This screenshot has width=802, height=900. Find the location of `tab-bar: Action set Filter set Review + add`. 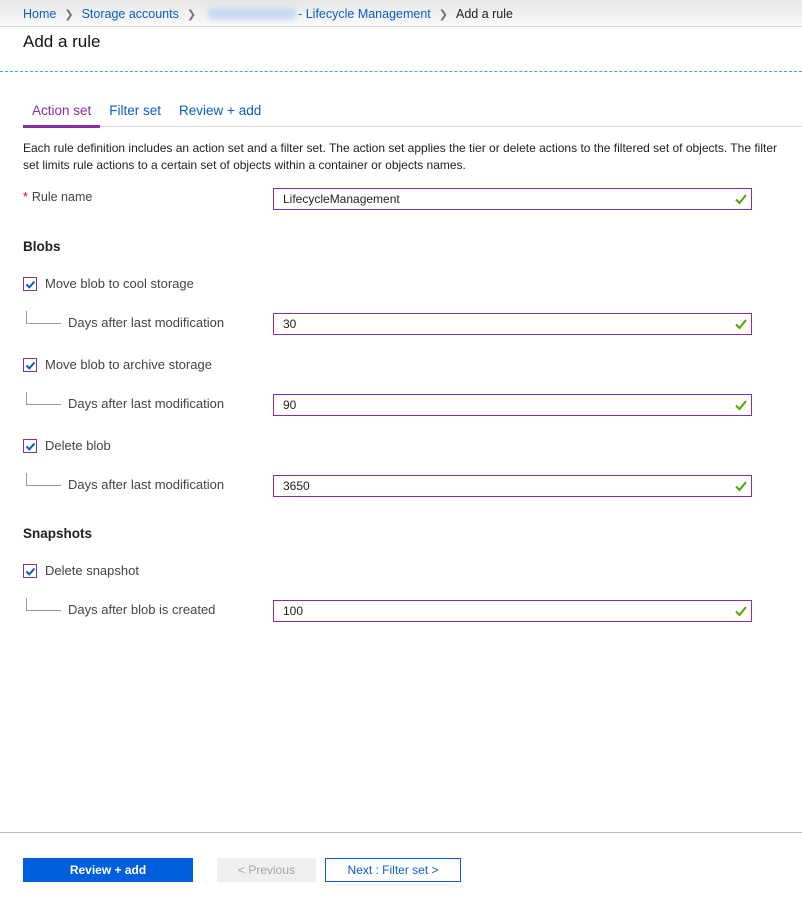

tab-bar: Action set Filter set Review + add is located at coordinates (412, 114).